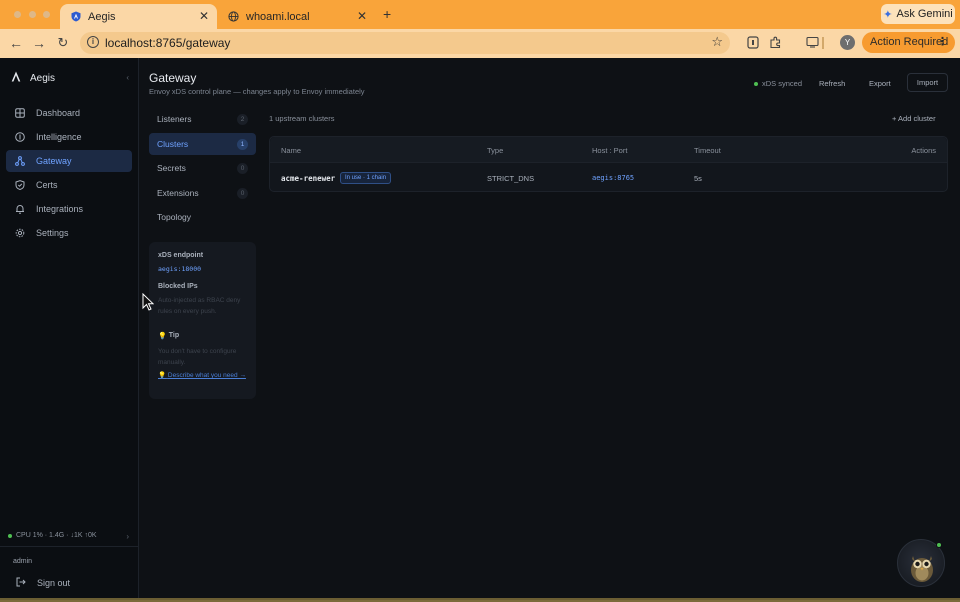  What do you see at coordinates (923, 150) in the screenshot?
I see `column-header: Actions` at bounding box center [923, 150].